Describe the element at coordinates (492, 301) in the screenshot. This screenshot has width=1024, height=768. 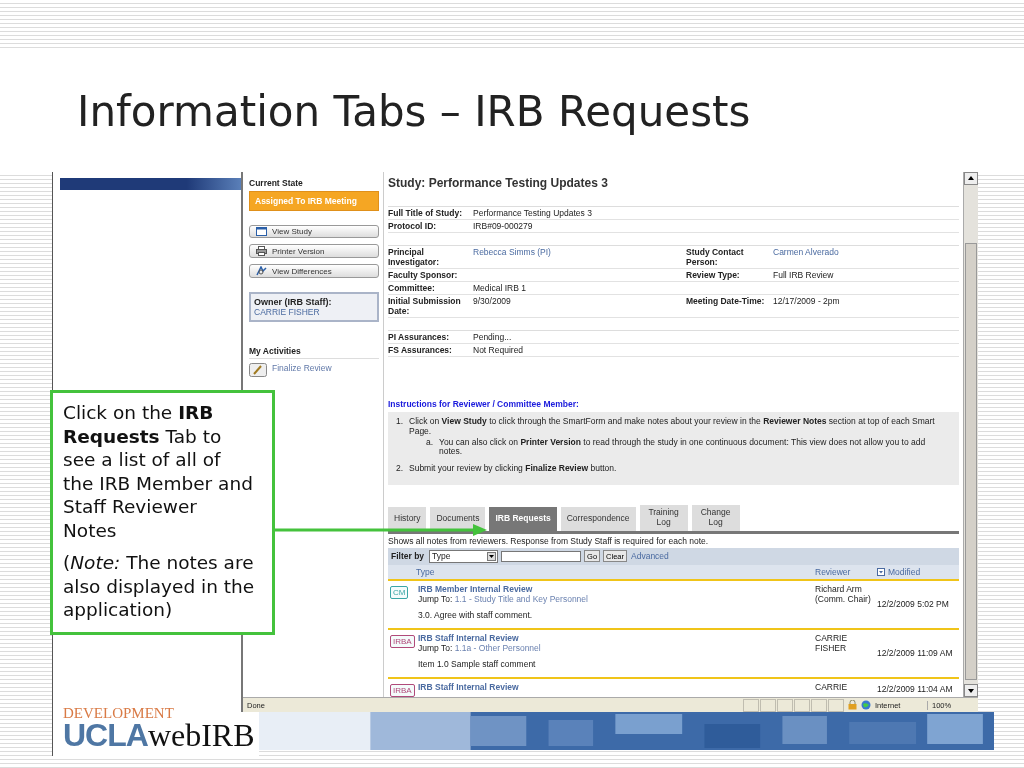
I see `field-value: 9/30/2009` at that location.